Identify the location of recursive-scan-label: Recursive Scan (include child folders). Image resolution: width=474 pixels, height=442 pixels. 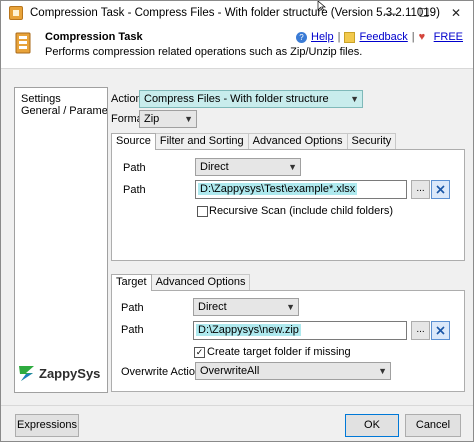
(301, 211).